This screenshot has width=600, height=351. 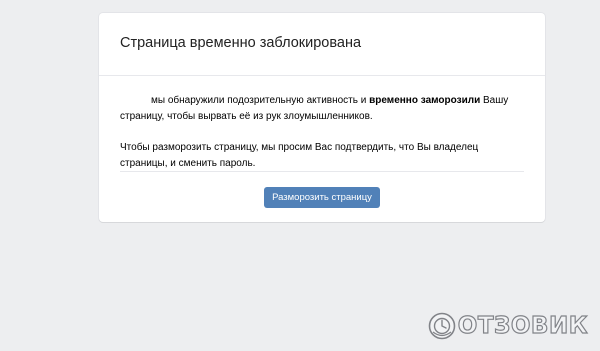 What do you see at coordinates (322, 171) in the screenshot?
I see `footer-divider` at bounding box center [322, 171].